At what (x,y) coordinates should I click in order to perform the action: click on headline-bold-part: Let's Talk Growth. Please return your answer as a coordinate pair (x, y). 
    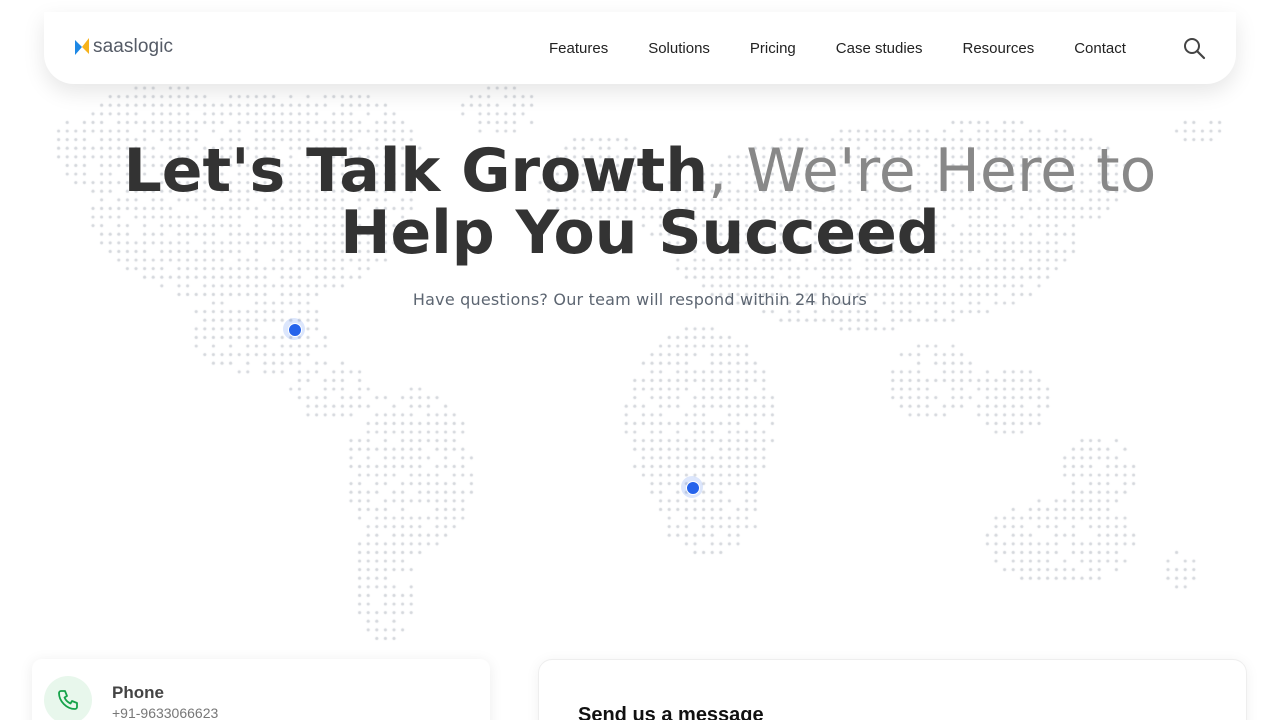
    Looking at the image, I should click on (416, 171).